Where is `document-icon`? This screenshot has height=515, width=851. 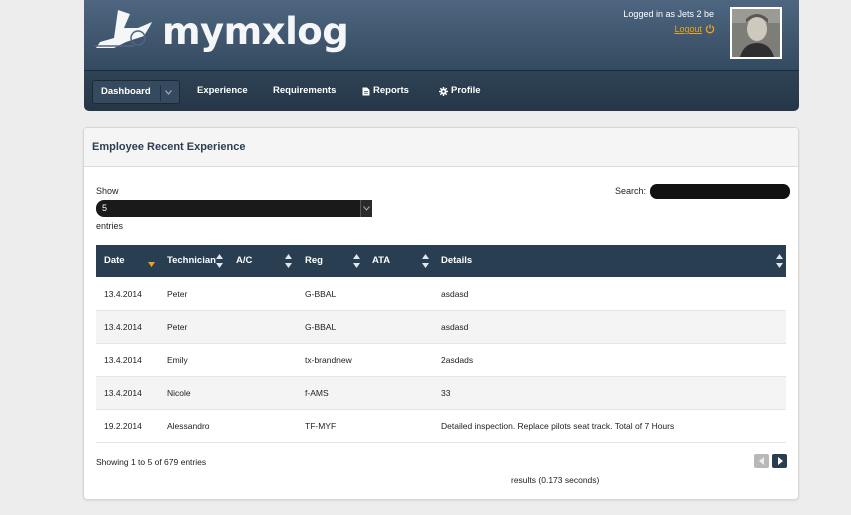
document-icon is located at coordinates (366, 91).